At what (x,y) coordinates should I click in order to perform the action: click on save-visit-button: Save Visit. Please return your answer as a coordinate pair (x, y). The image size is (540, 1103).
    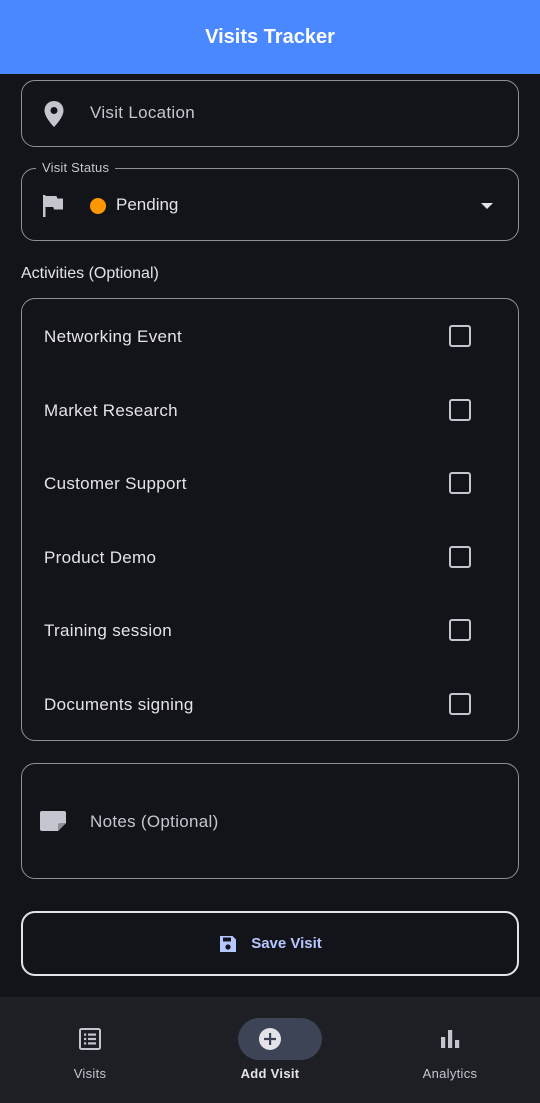
    Looking at the image, I should click on (270, 943).